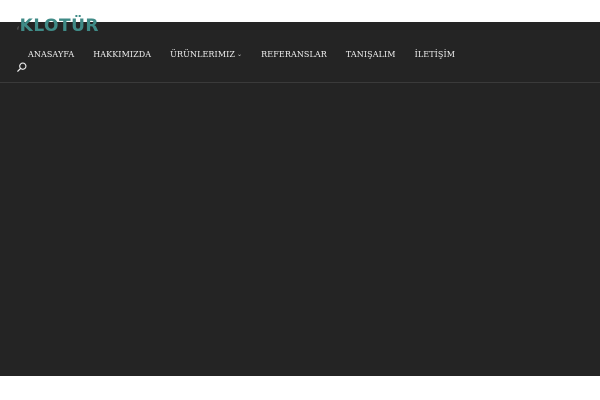 This screenshot has width=600, height=400. I want to click on nav-item-urunlerimiz-label: ÜRÜNLERIMIZ, so click(203, 54).